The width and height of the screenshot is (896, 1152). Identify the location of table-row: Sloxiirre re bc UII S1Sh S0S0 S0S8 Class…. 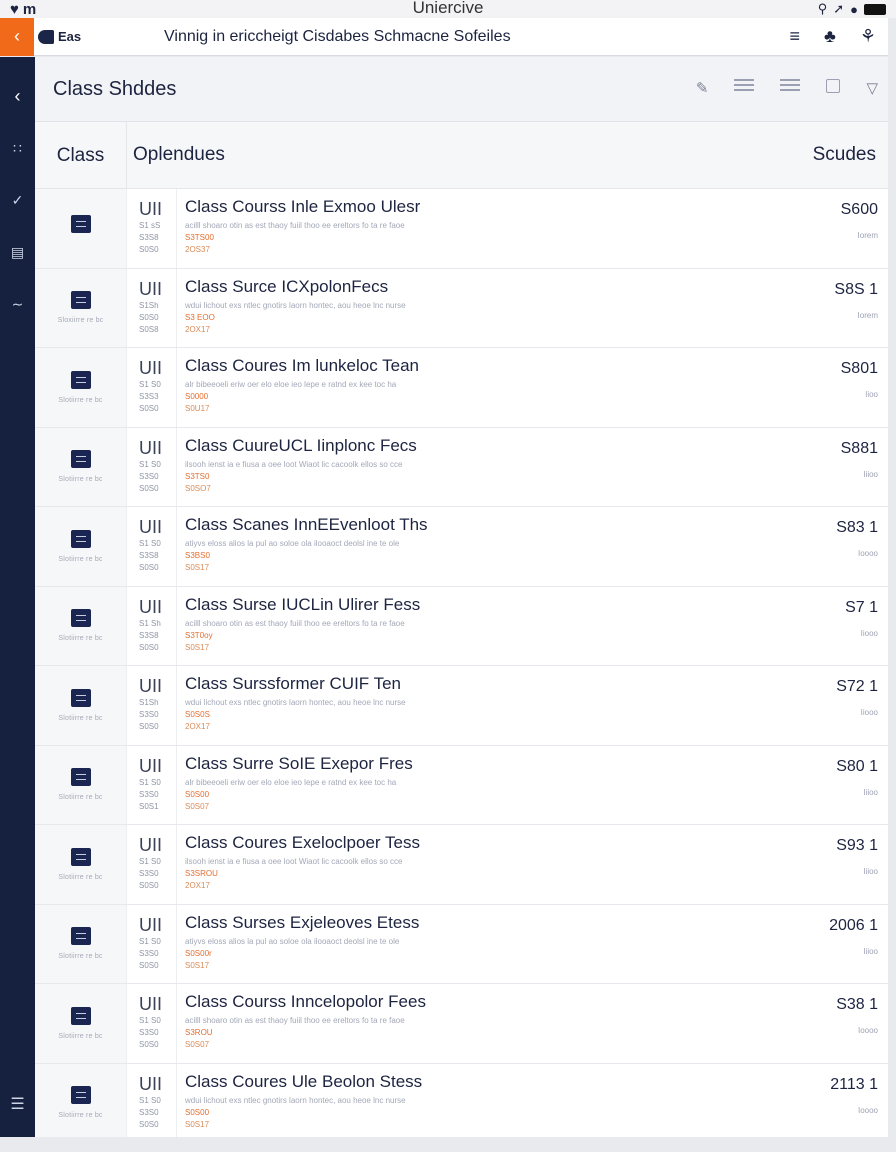
(461, 308).